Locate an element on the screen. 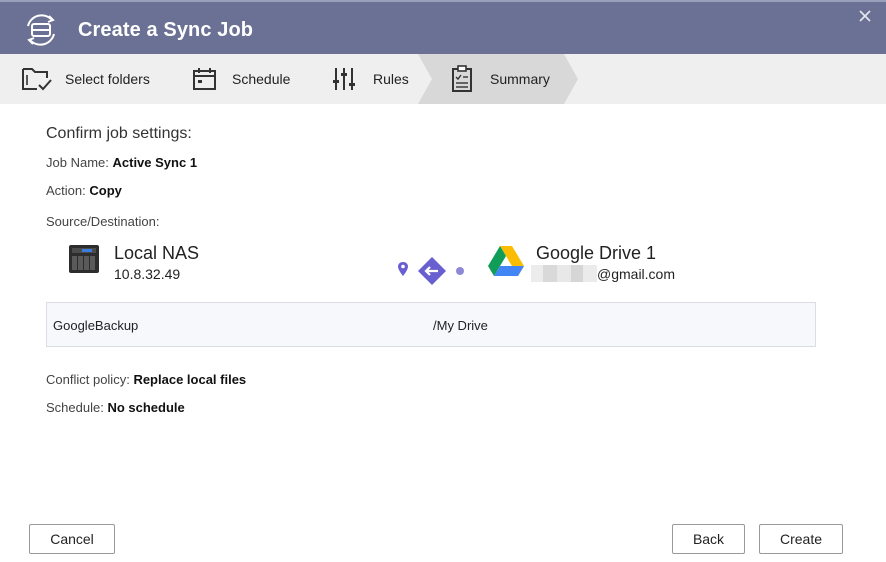 The image size is (886, 562). destination-folder: /My Drive is located at coordinates (460, 325).